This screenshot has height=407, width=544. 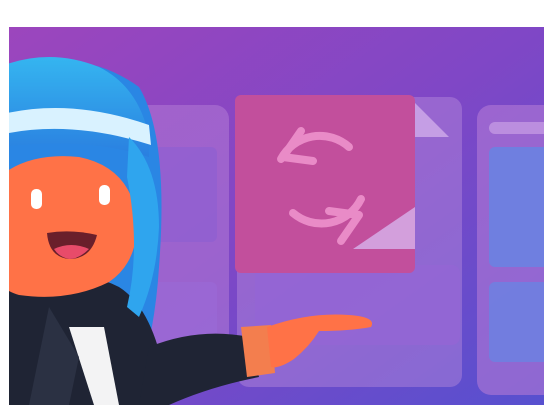 What do you see at coordinates (325, 184) in the screenshot?
I see `sync-card` at bounding box center [325, 184].